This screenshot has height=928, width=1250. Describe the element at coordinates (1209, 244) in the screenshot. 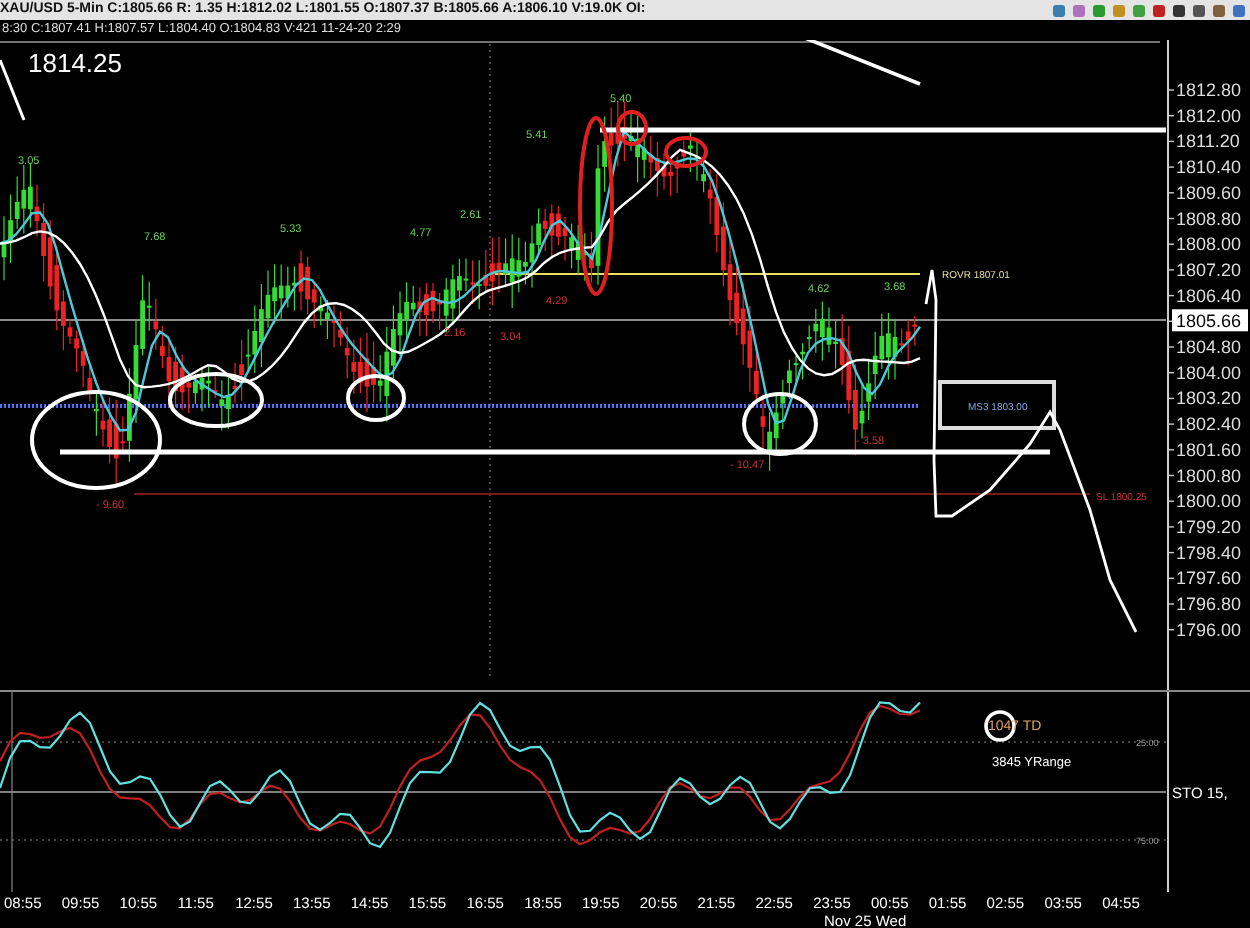

I see `price-tick: 1808.00` at that location.